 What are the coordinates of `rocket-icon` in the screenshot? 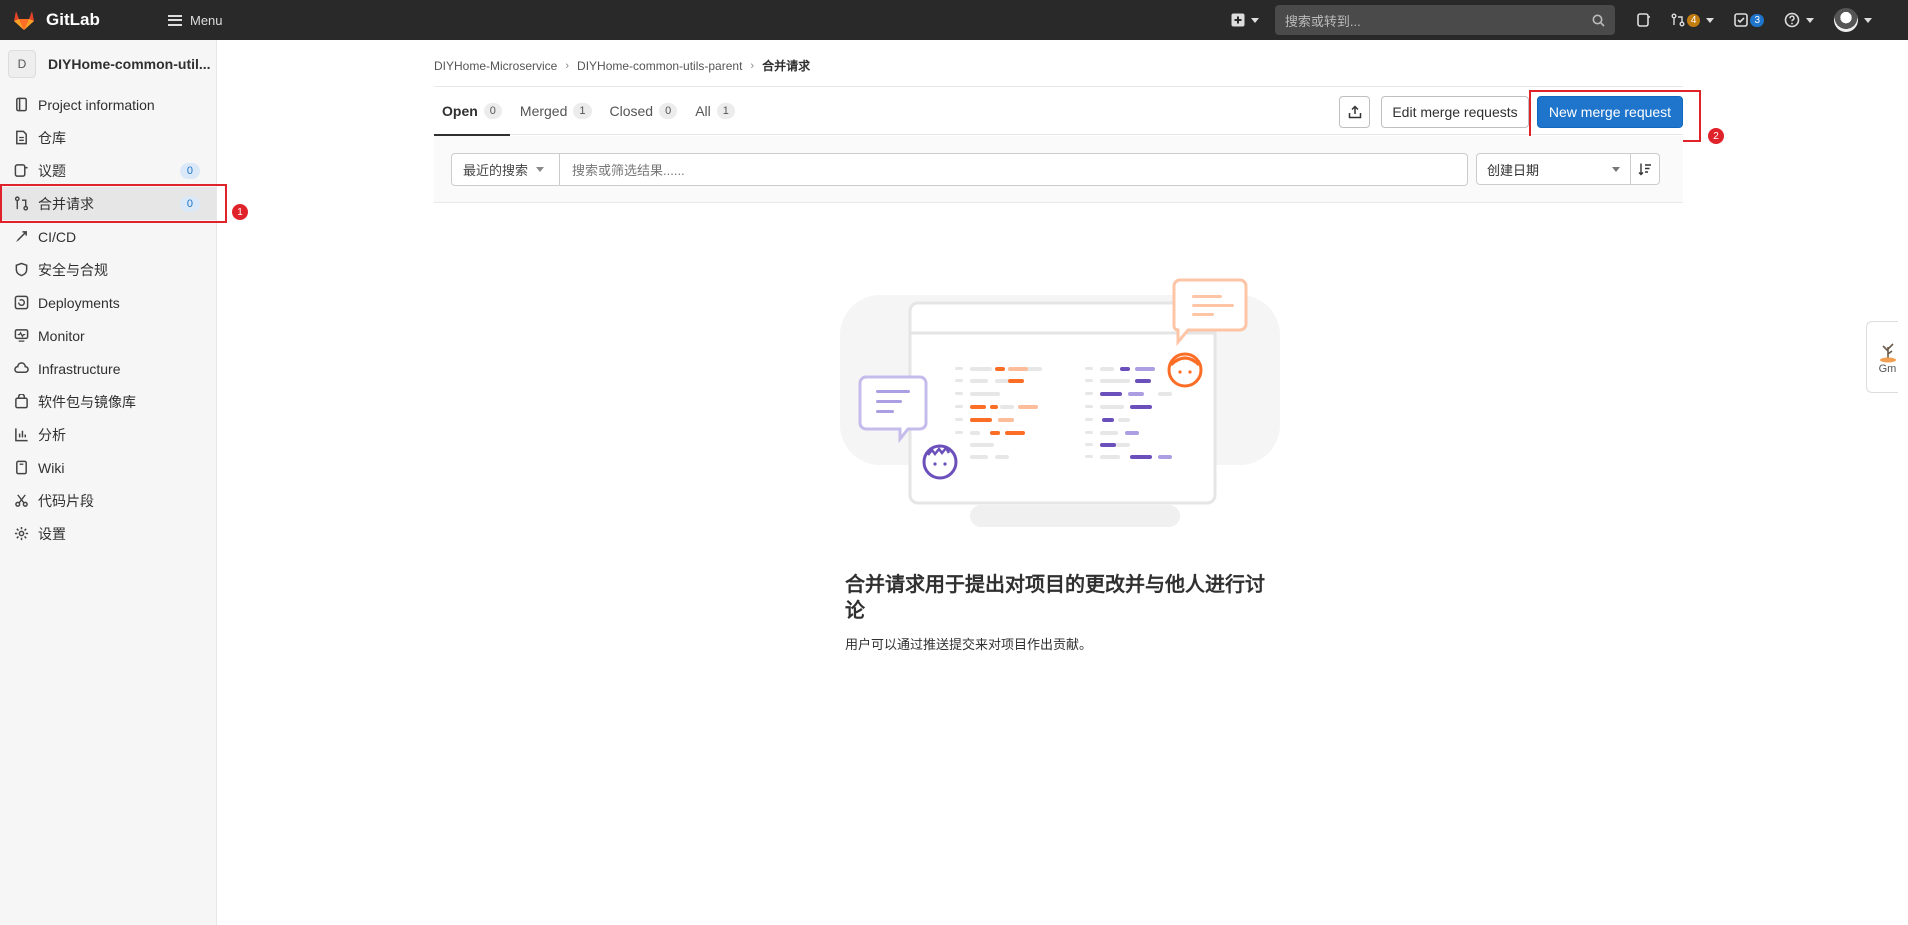 It's located at (21, 237).